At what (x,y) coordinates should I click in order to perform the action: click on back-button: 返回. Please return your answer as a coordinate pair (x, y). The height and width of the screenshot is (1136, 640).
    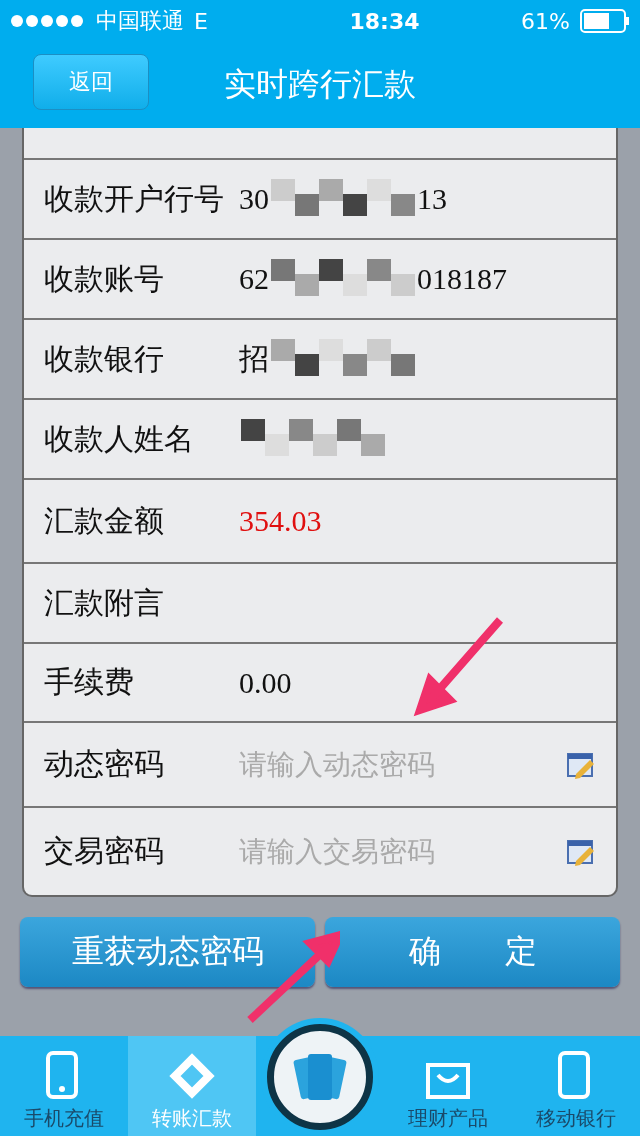
    Looking at the image, I should click on (91, 82).